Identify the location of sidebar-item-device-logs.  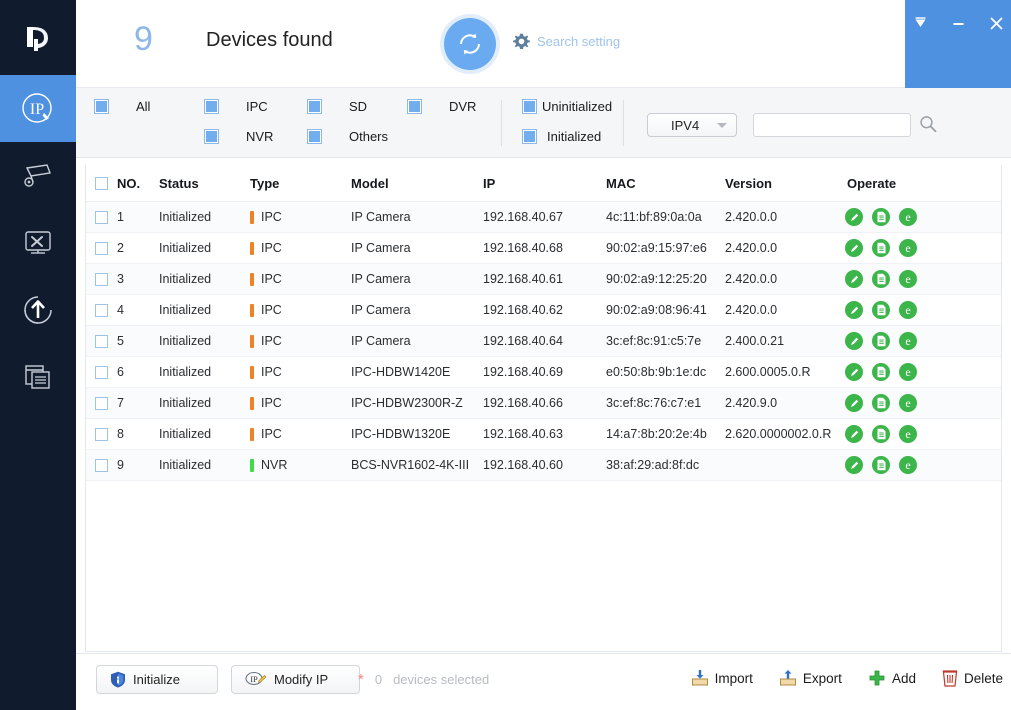
(38, 376).